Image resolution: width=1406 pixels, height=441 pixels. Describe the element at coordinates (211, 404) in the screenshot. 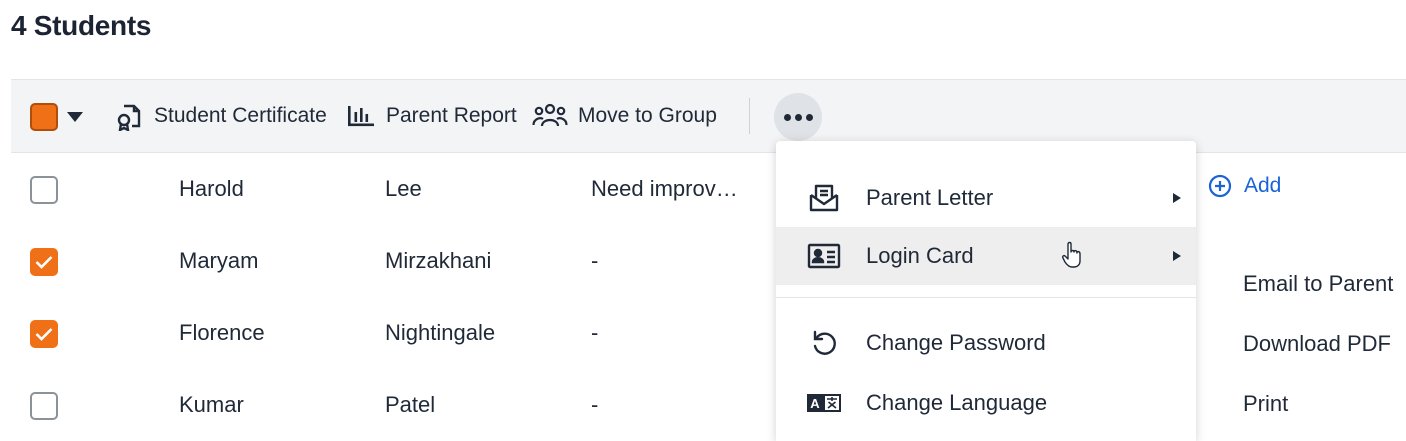

I see `first-name-cell: Kumar` at that location.